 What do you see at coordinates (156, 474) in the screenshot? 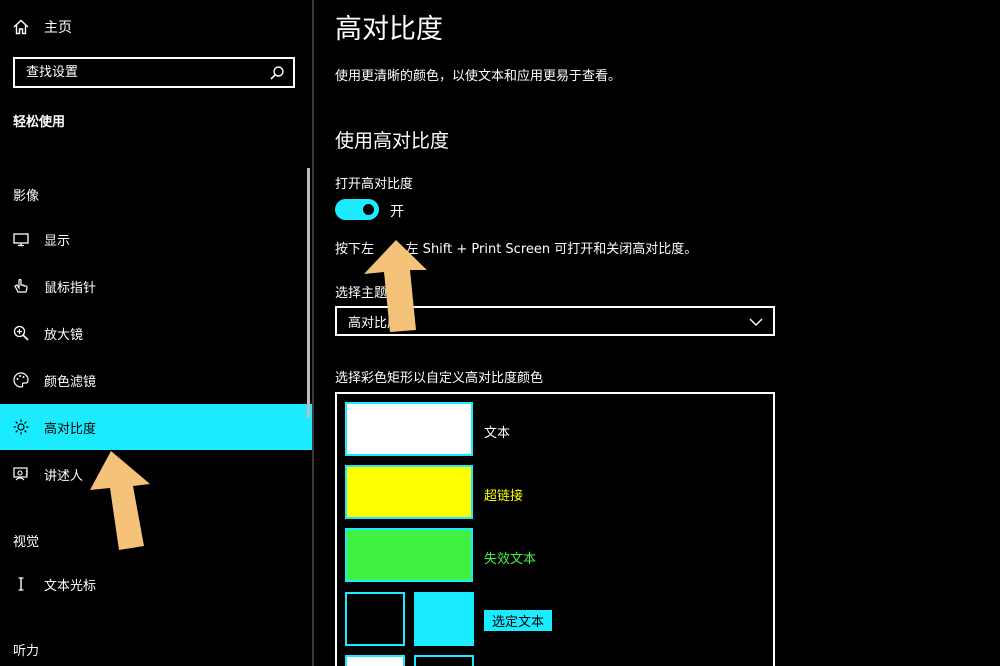
I see `sidebar-item-narrator: 讲述人` at bounding box center [156, 474].